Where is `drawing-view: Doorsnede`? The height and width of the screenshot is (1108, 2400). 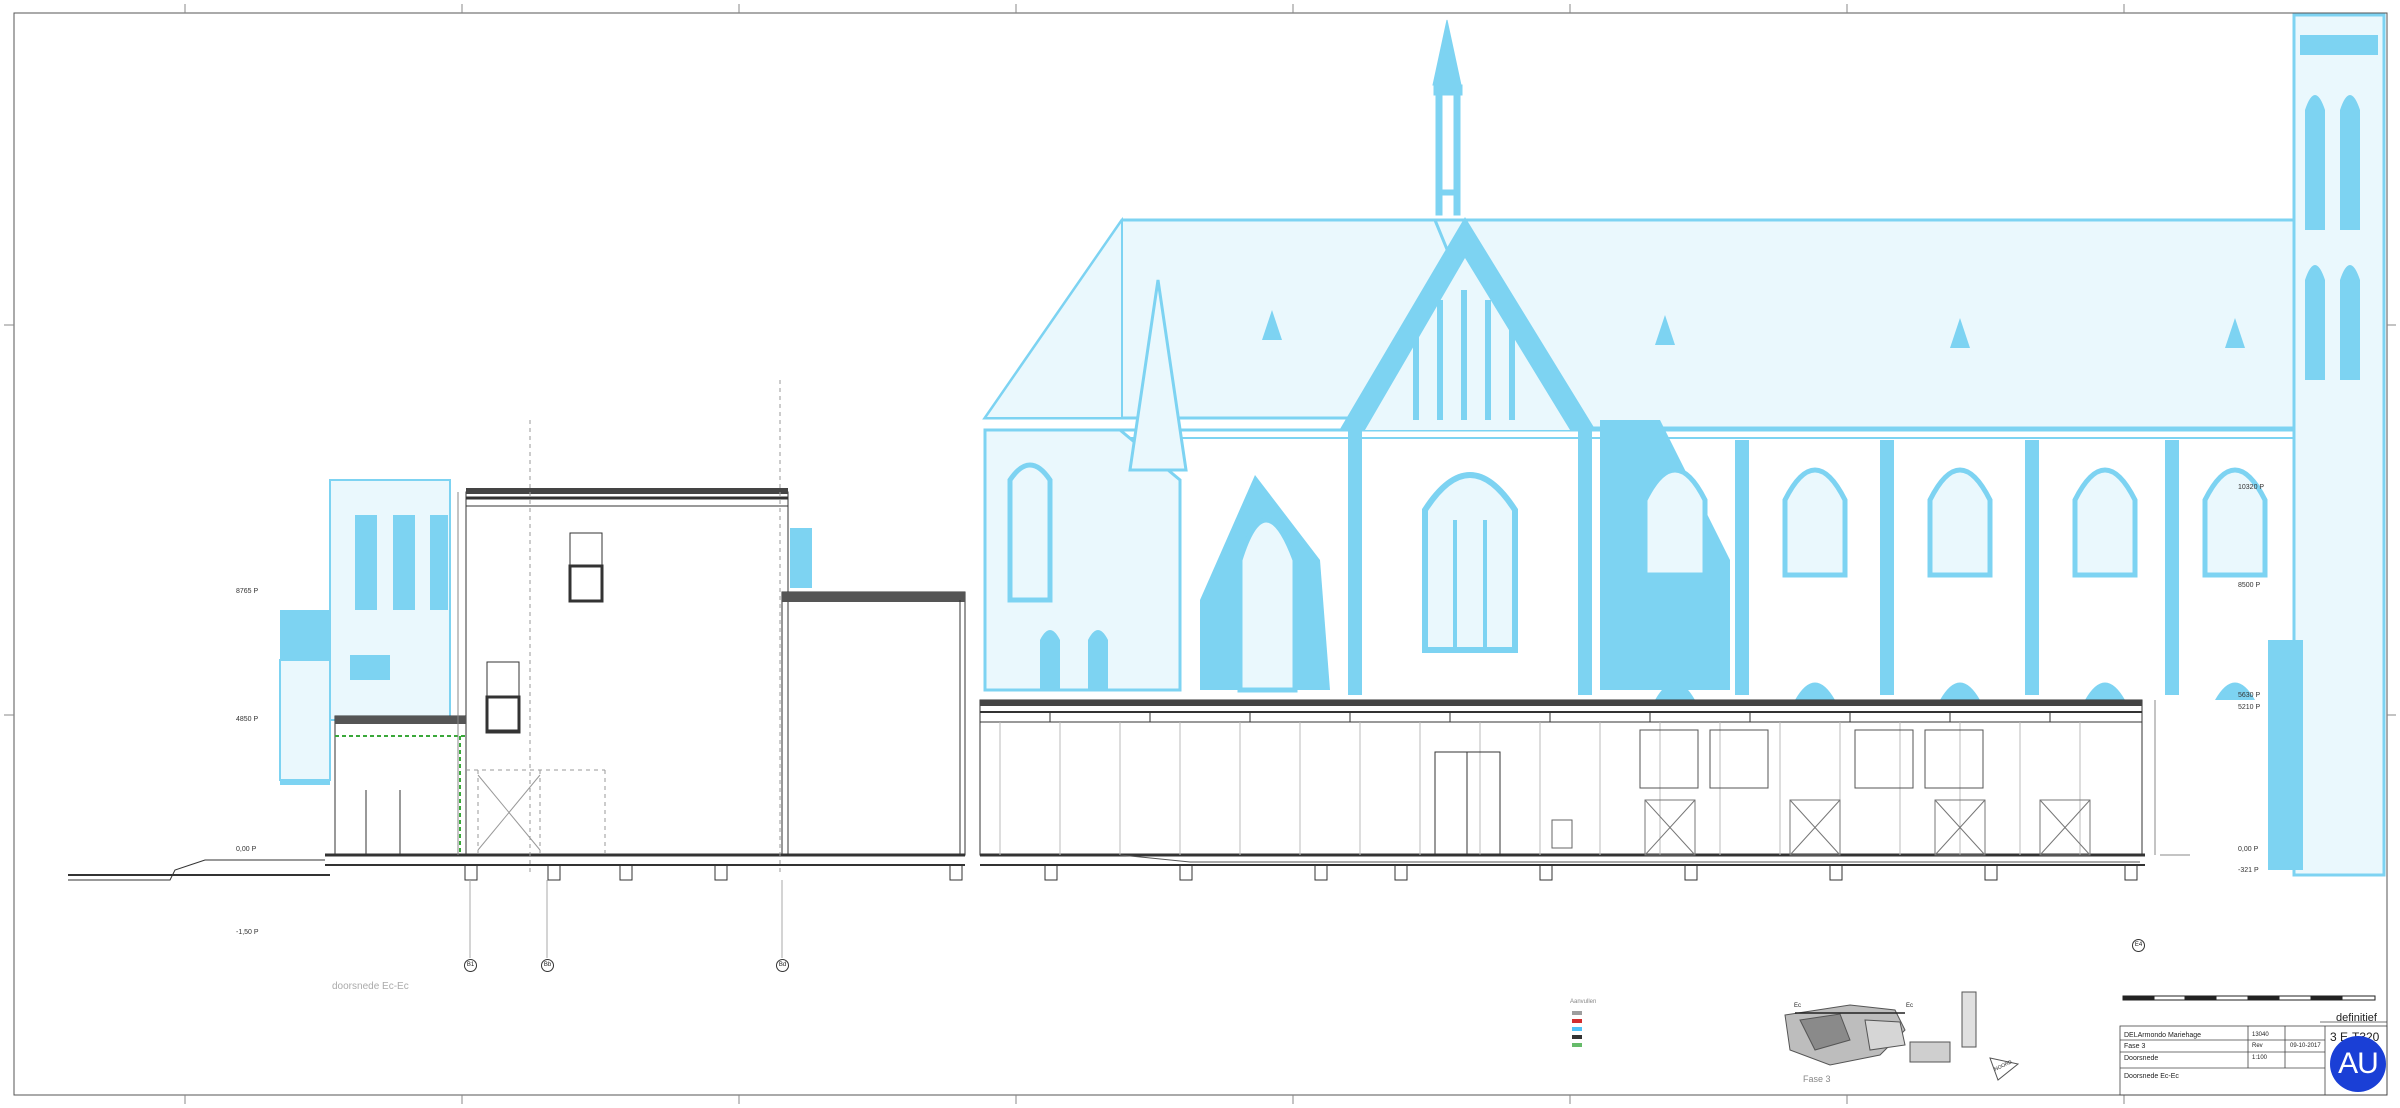 drawing-view: Doorsnede is located at coordinates (2141, 1058).